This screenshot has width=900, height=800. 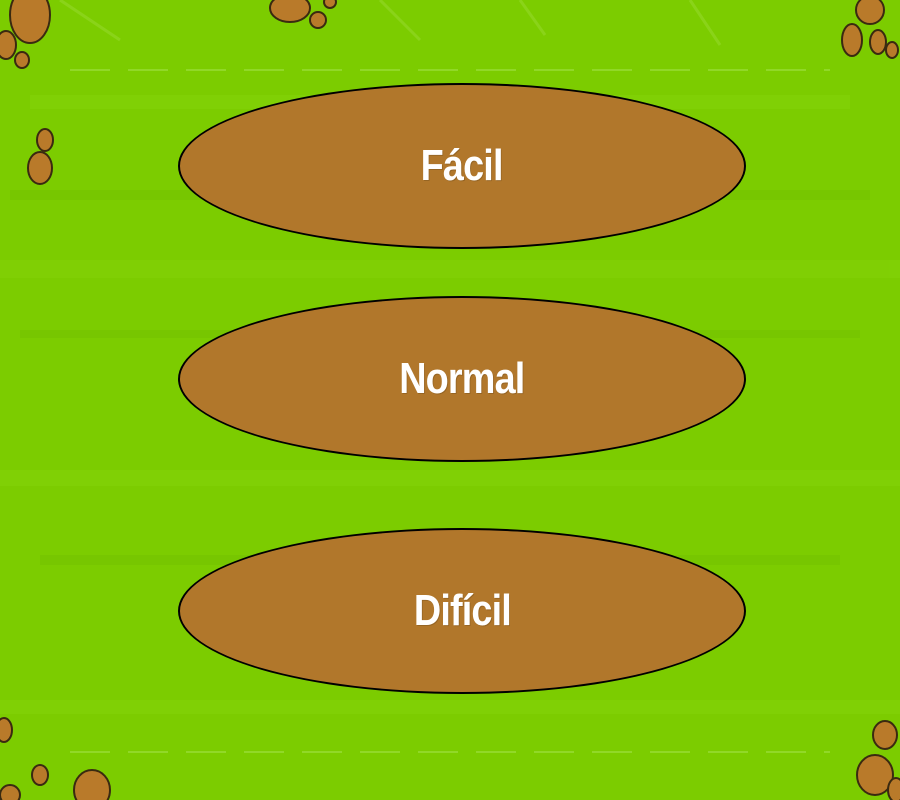 I want to click on hard-difficulty-label: Difícil, so click(x=462, y=610).